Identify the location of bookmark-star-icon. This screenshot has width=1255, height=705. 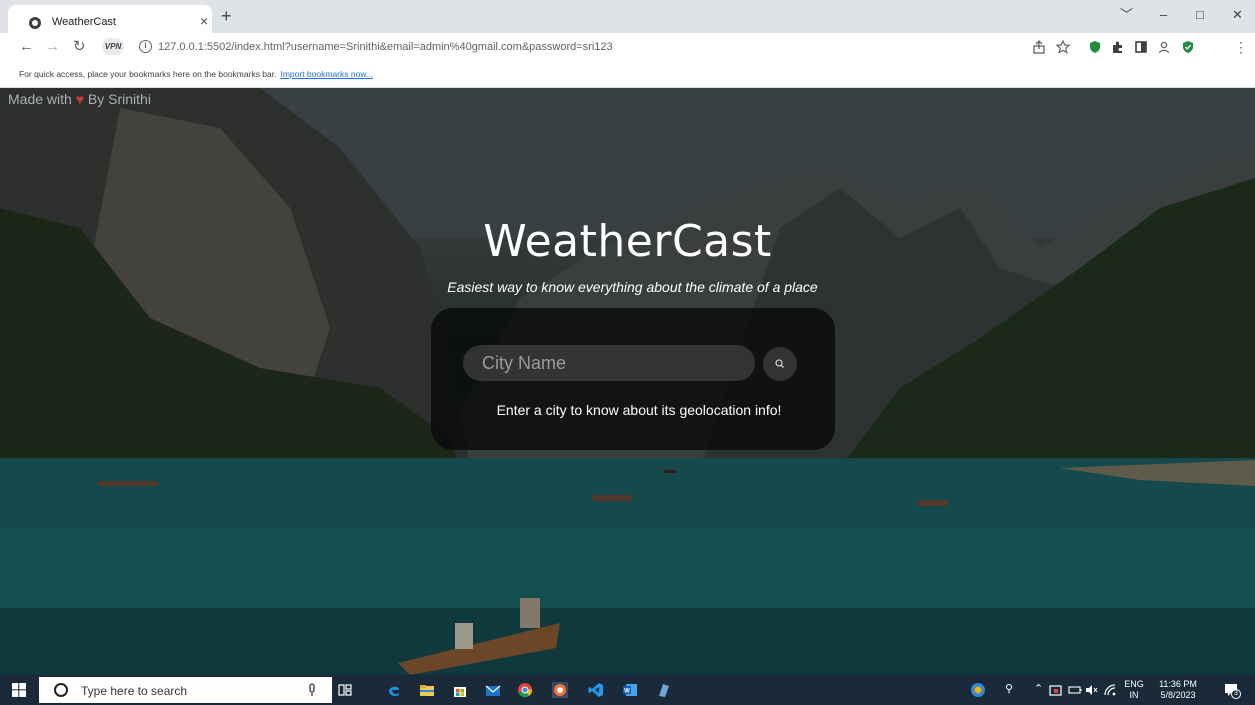
(1063, 47).